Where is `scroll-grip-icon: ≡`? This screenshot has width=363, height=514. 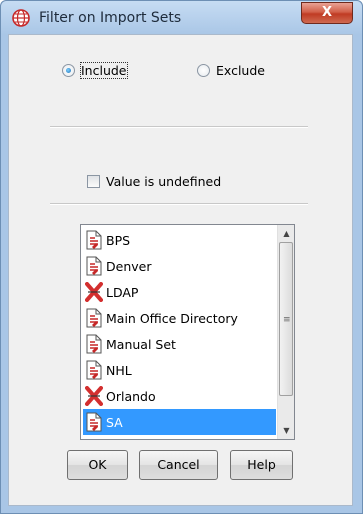 scroll-grip-icon: ≡ is located at coordinates (287, 320).